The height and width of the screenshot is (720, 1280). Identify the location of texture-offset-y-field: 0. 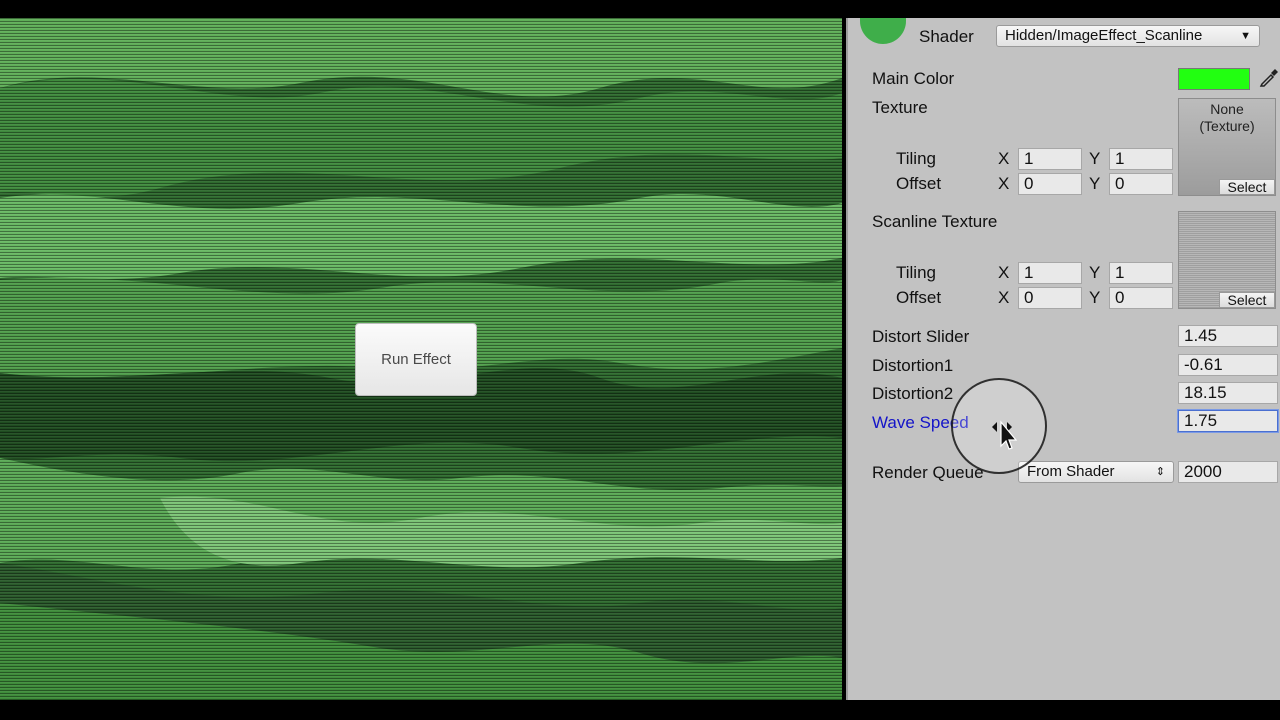
(1141, 184).